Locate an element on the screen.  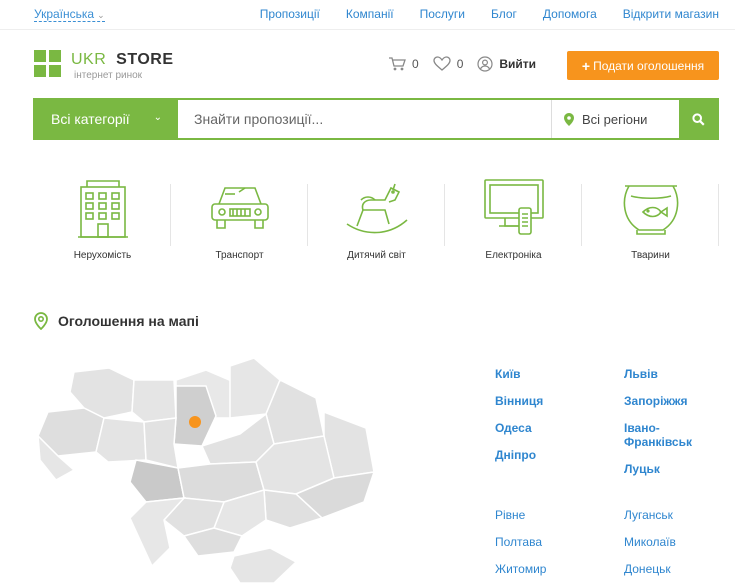
logo-grid-icon is located at coordinates (48, 64).